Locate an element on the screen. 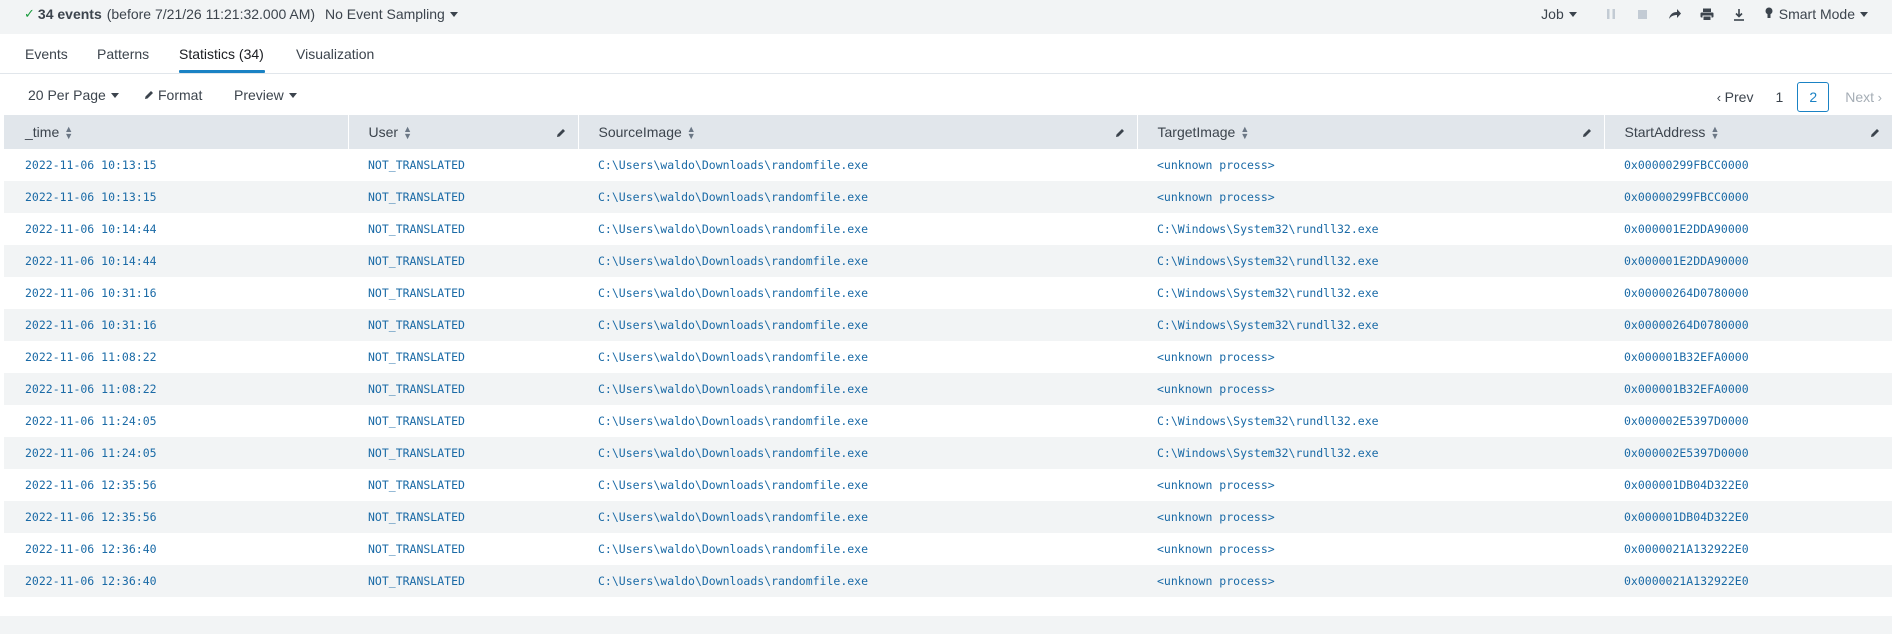 The image size is (1892, 634). column-header-targetimage: TargetImage ▲ ▼ is located at coordinates (1371, 132).